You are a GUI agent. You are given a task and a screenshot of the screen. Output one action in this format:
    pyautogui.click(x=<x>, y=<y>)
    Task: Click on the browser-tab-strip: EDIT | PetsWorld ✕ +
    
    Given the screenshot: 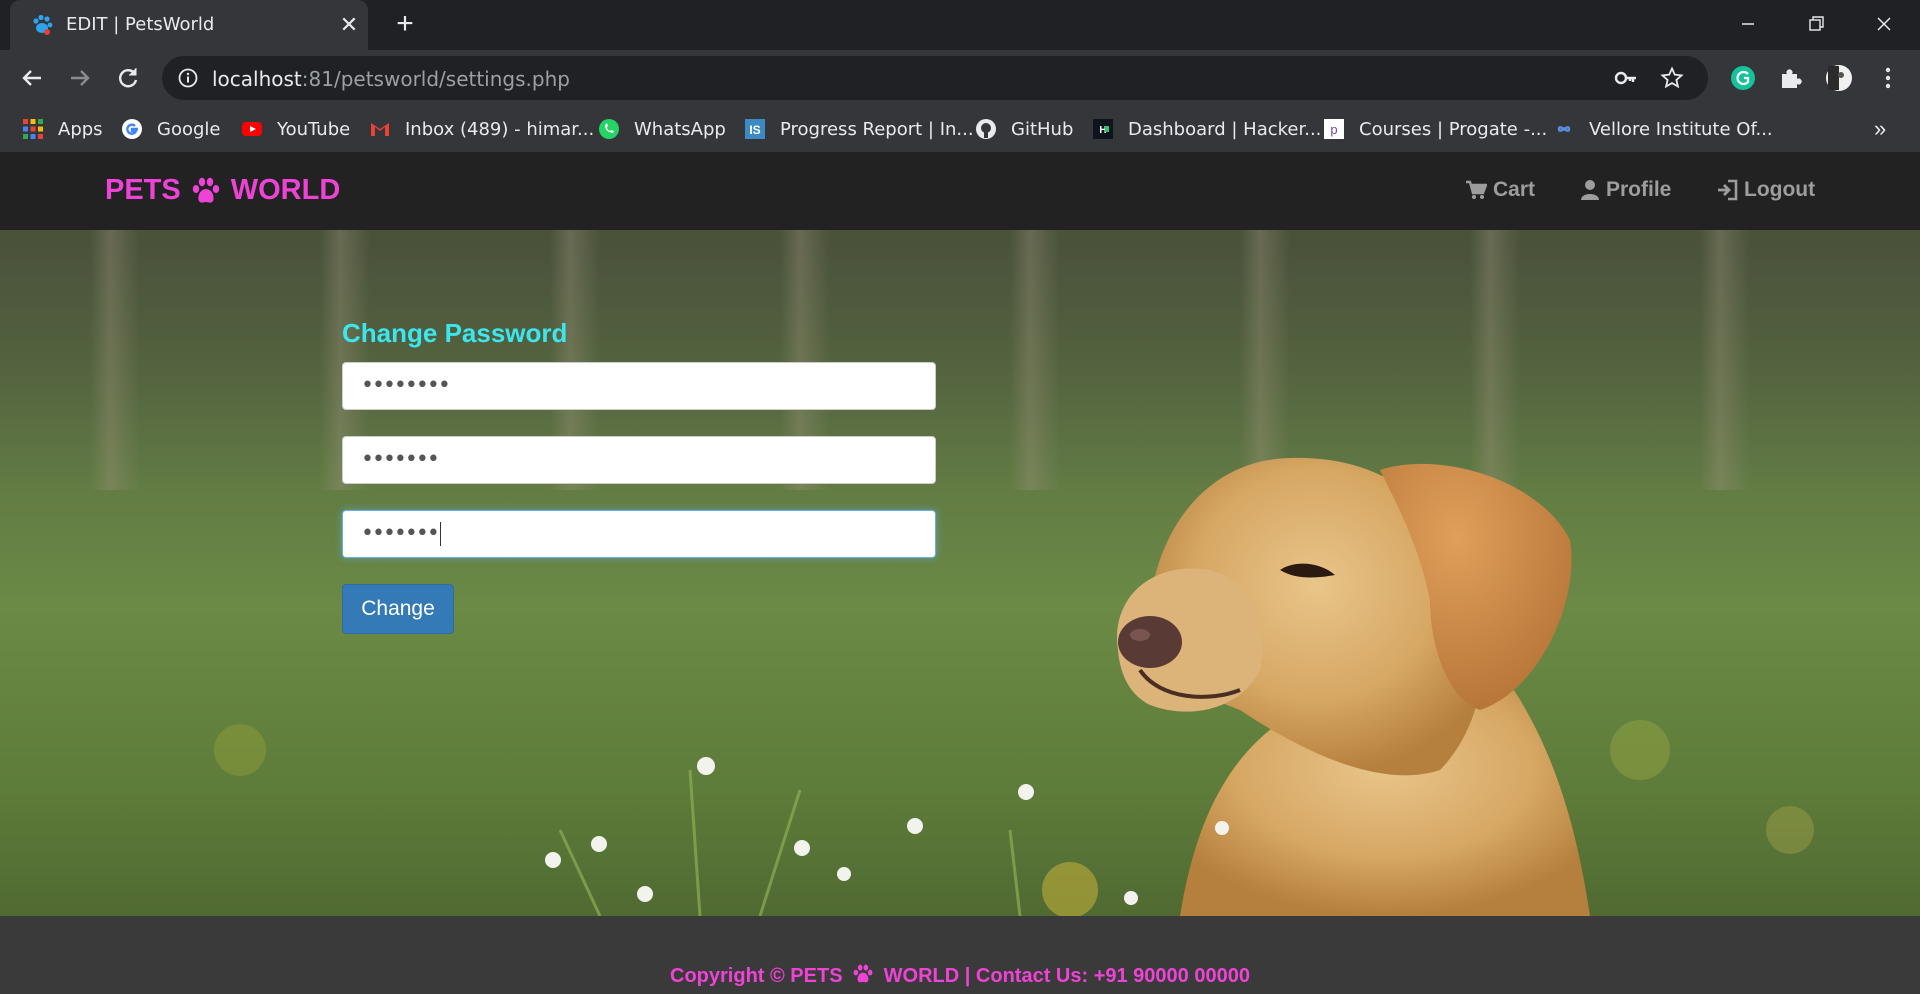 What is the action you would take?
    pyautogui.click(x=960, y=25)
    